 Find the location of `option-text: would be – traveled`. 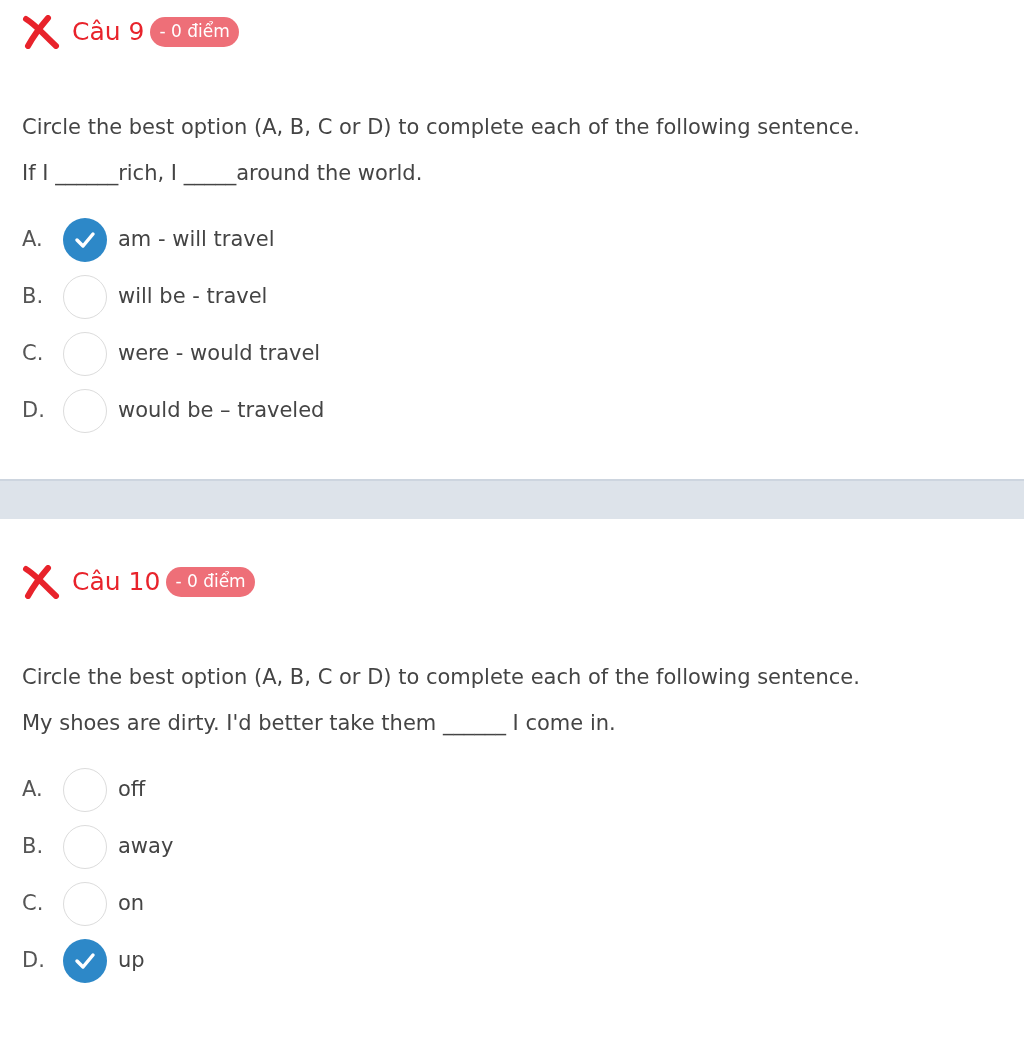

option-text: would be – traveled is located at coordinates (221, 411).